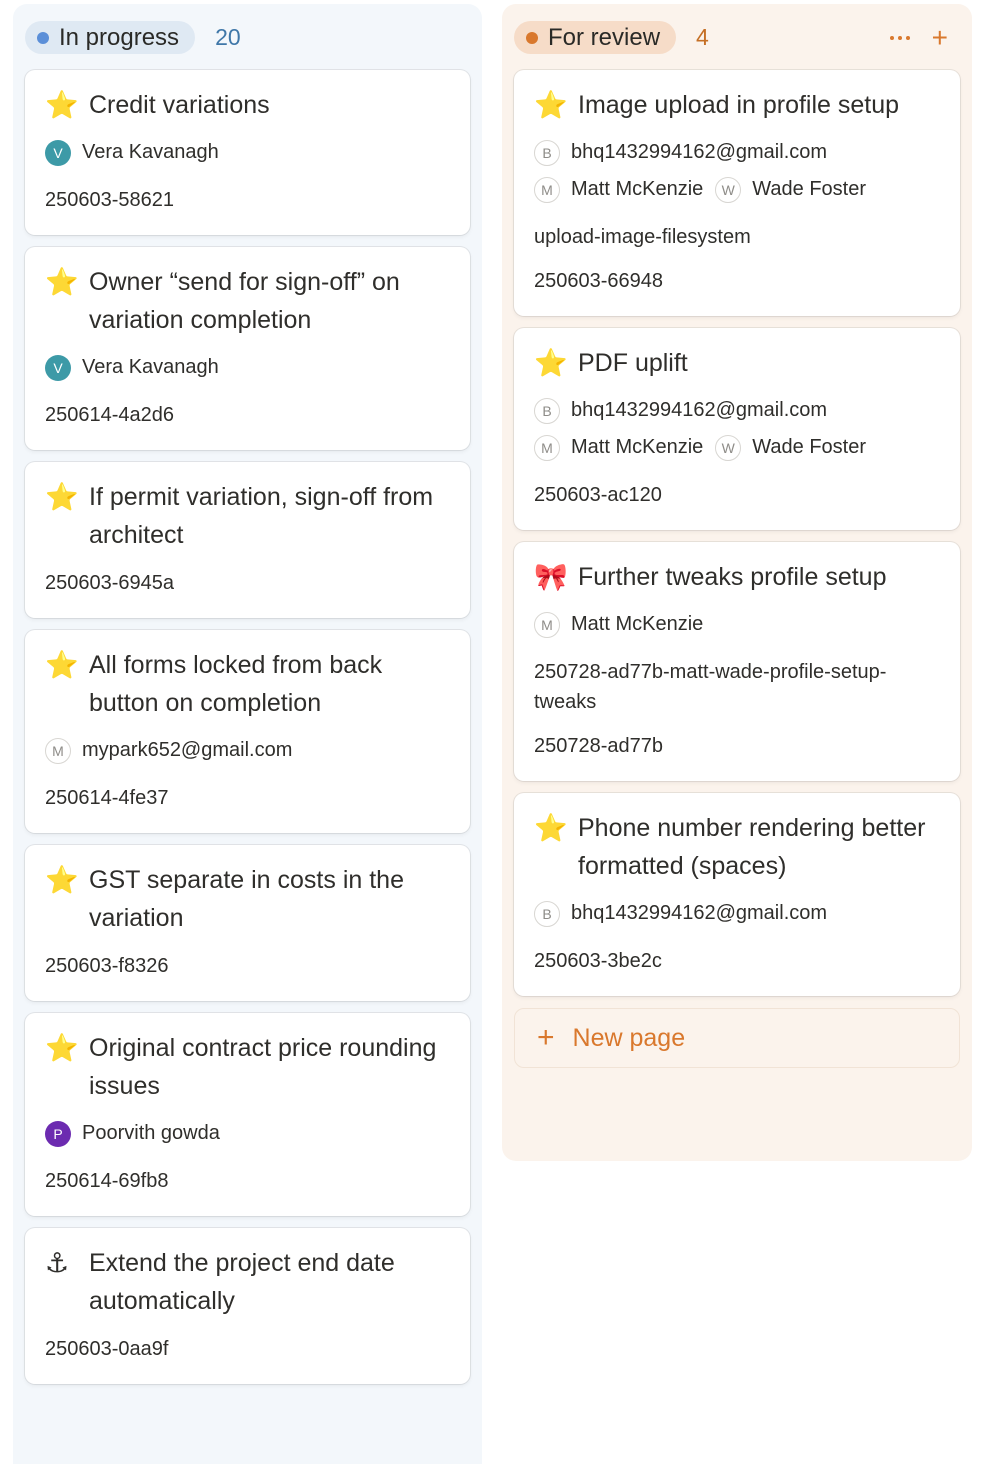  I want to click on people-row: Mmypark652@gmail.com, so click(247, 750).